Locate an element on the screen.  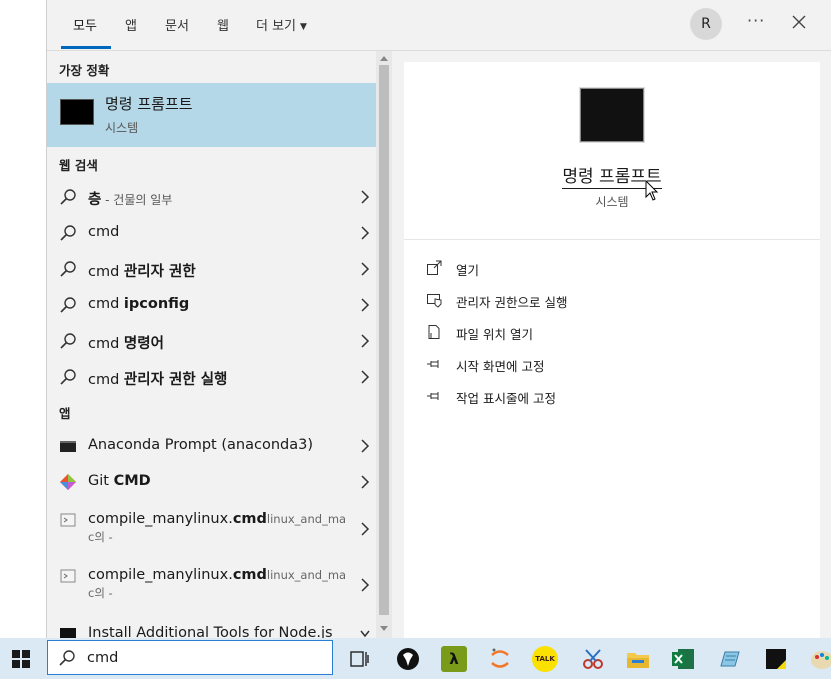
active-tab-indicator is located at coordinates (86, 47).